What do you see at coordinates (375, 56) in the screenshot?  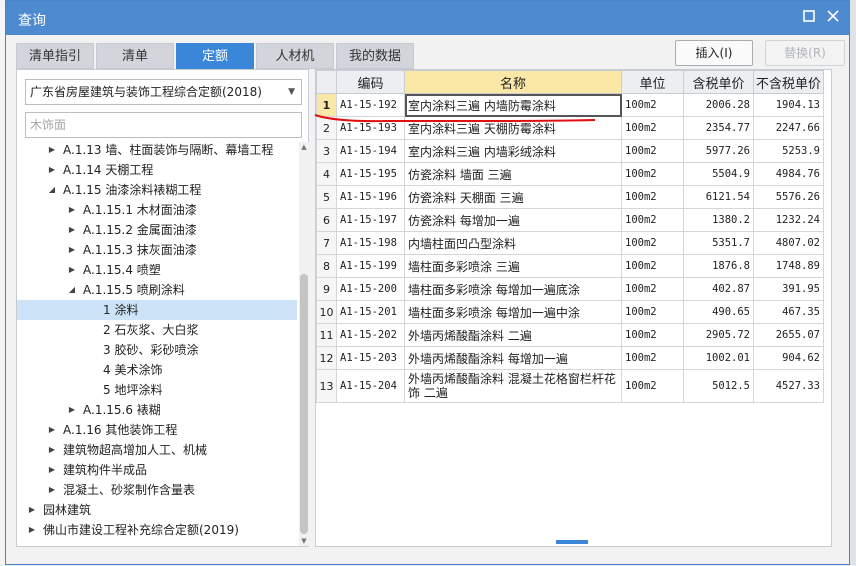 I see `tab-my-data: 我的数据` at bounding box center [375, 56].